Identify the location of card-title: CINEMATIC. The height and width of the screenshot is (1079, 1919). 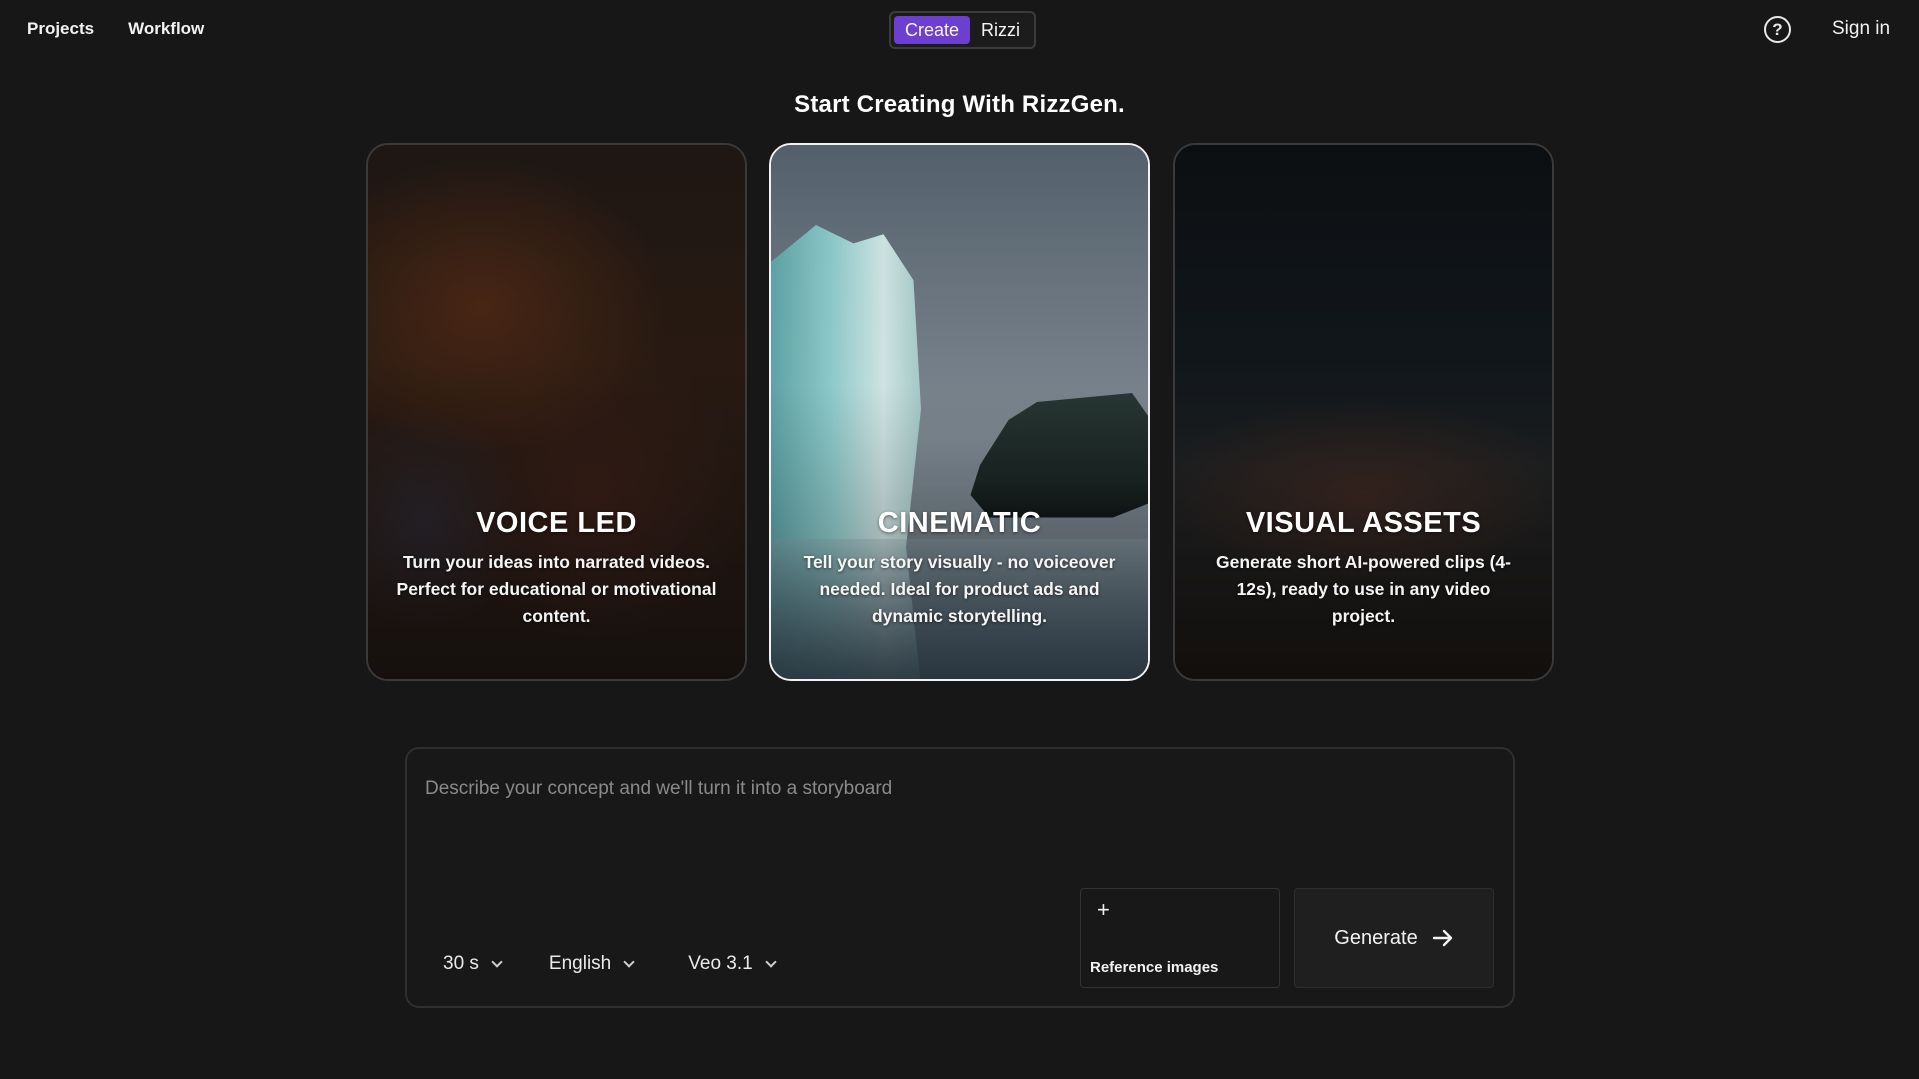
(959, 523).